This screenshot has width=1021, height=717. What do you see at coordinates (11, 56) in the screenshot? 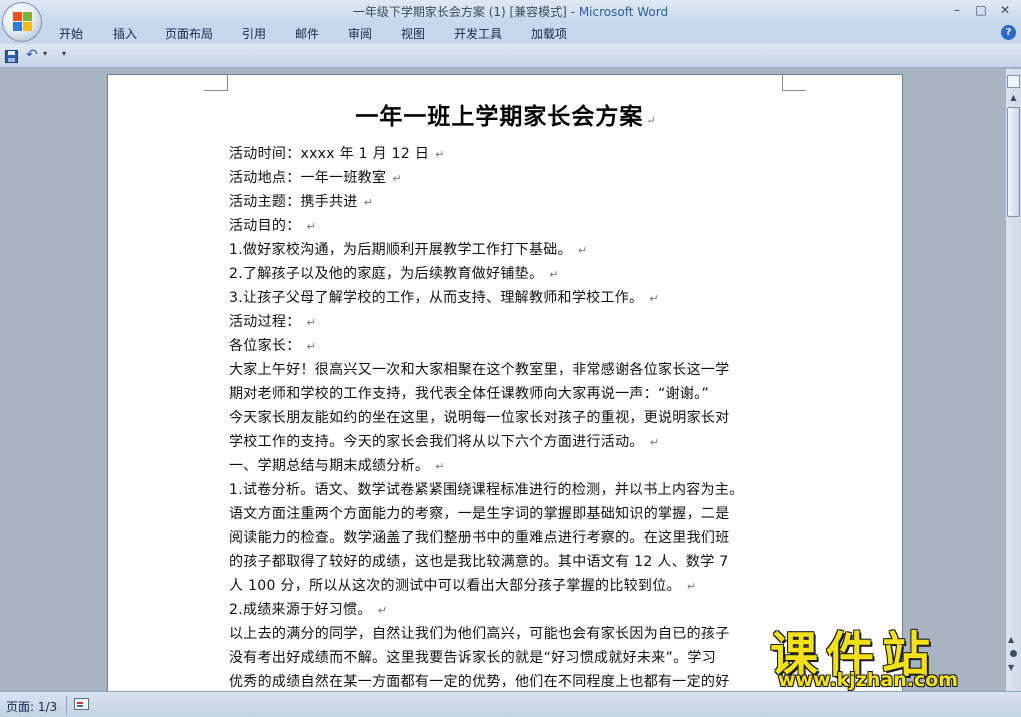
I see `save-icon` at bounding box center [11, 56].